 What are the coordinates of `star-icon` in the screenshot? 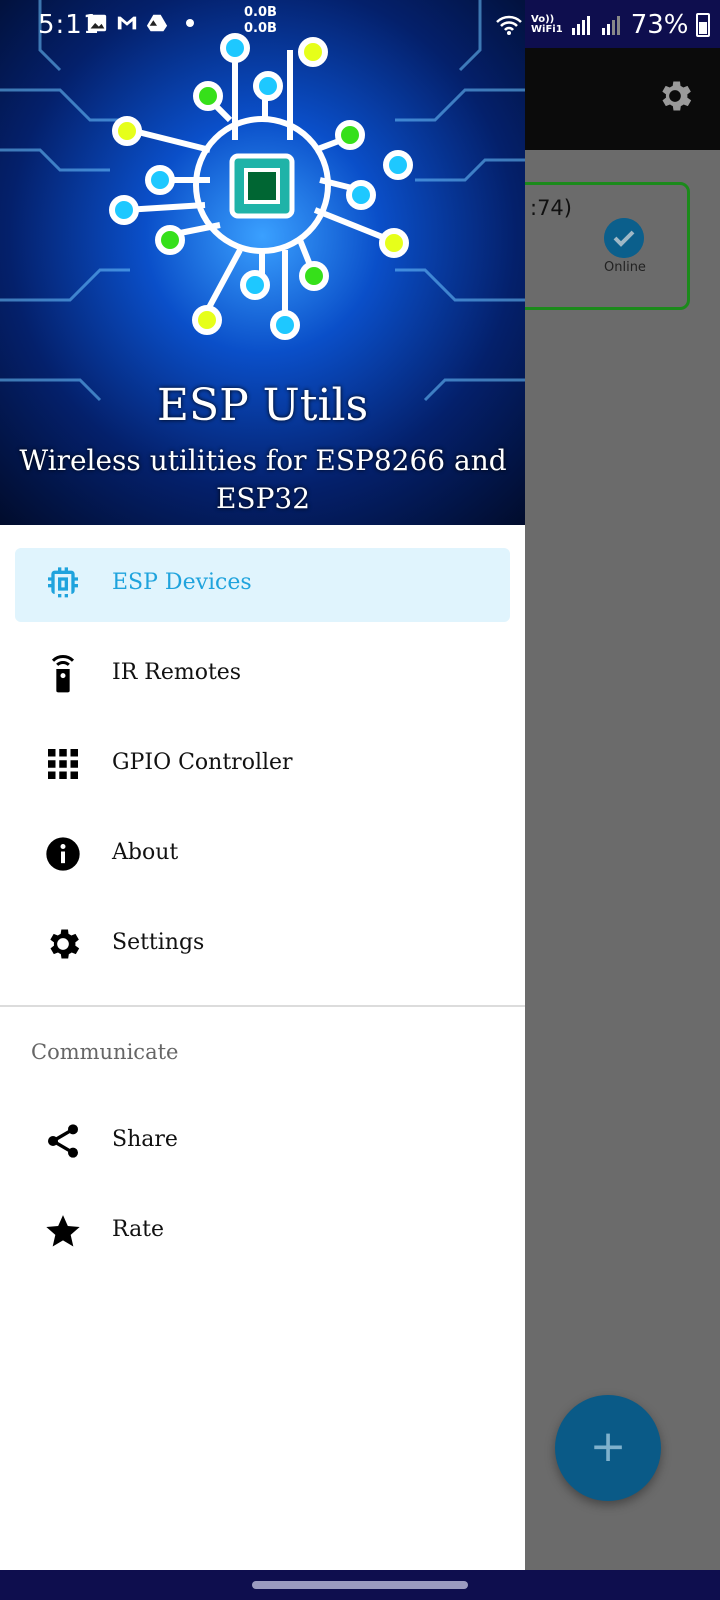 It's located at (63, 1231).